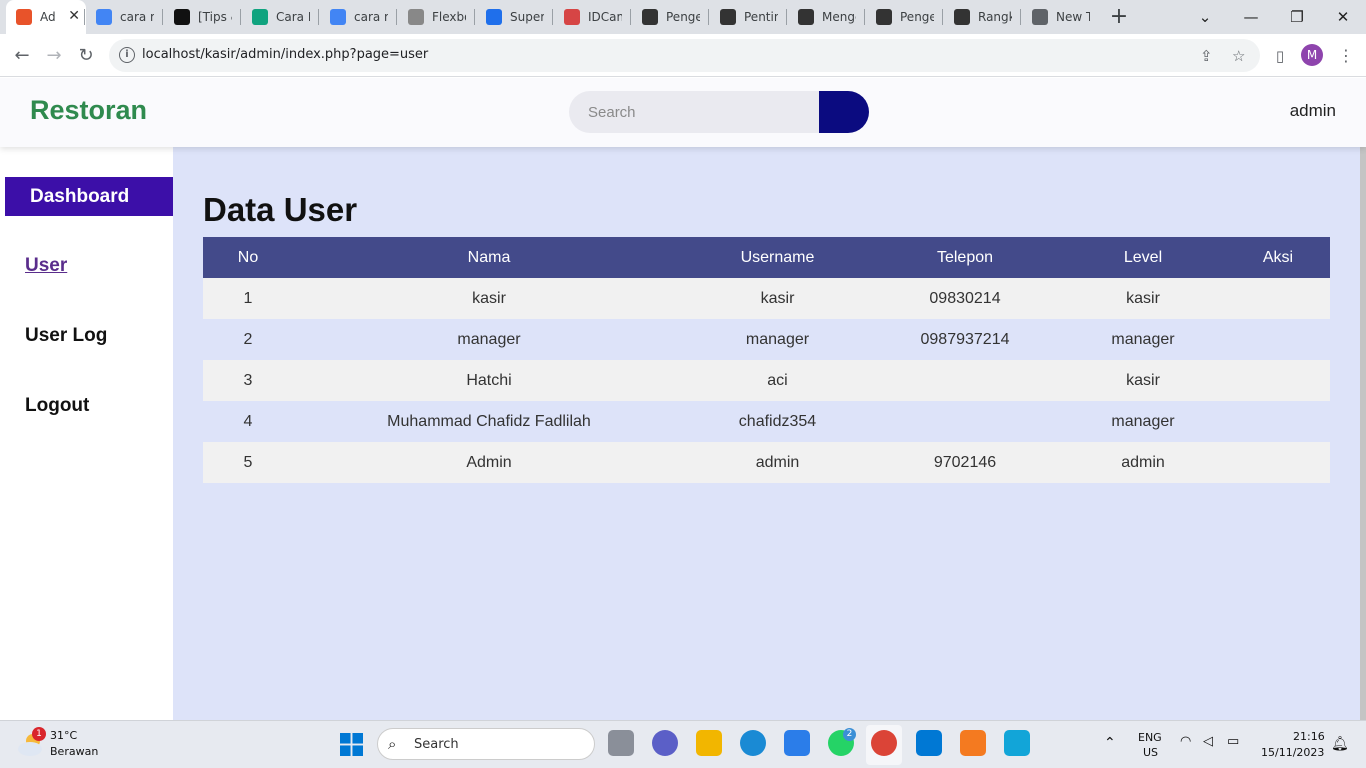 Image resolution: width=1366 pixels, height=768 pixels. What do you see at coordinates (1312, 55) in the screenshot?
I see `profile-avatar: M` at bounding box center [1312, 55].